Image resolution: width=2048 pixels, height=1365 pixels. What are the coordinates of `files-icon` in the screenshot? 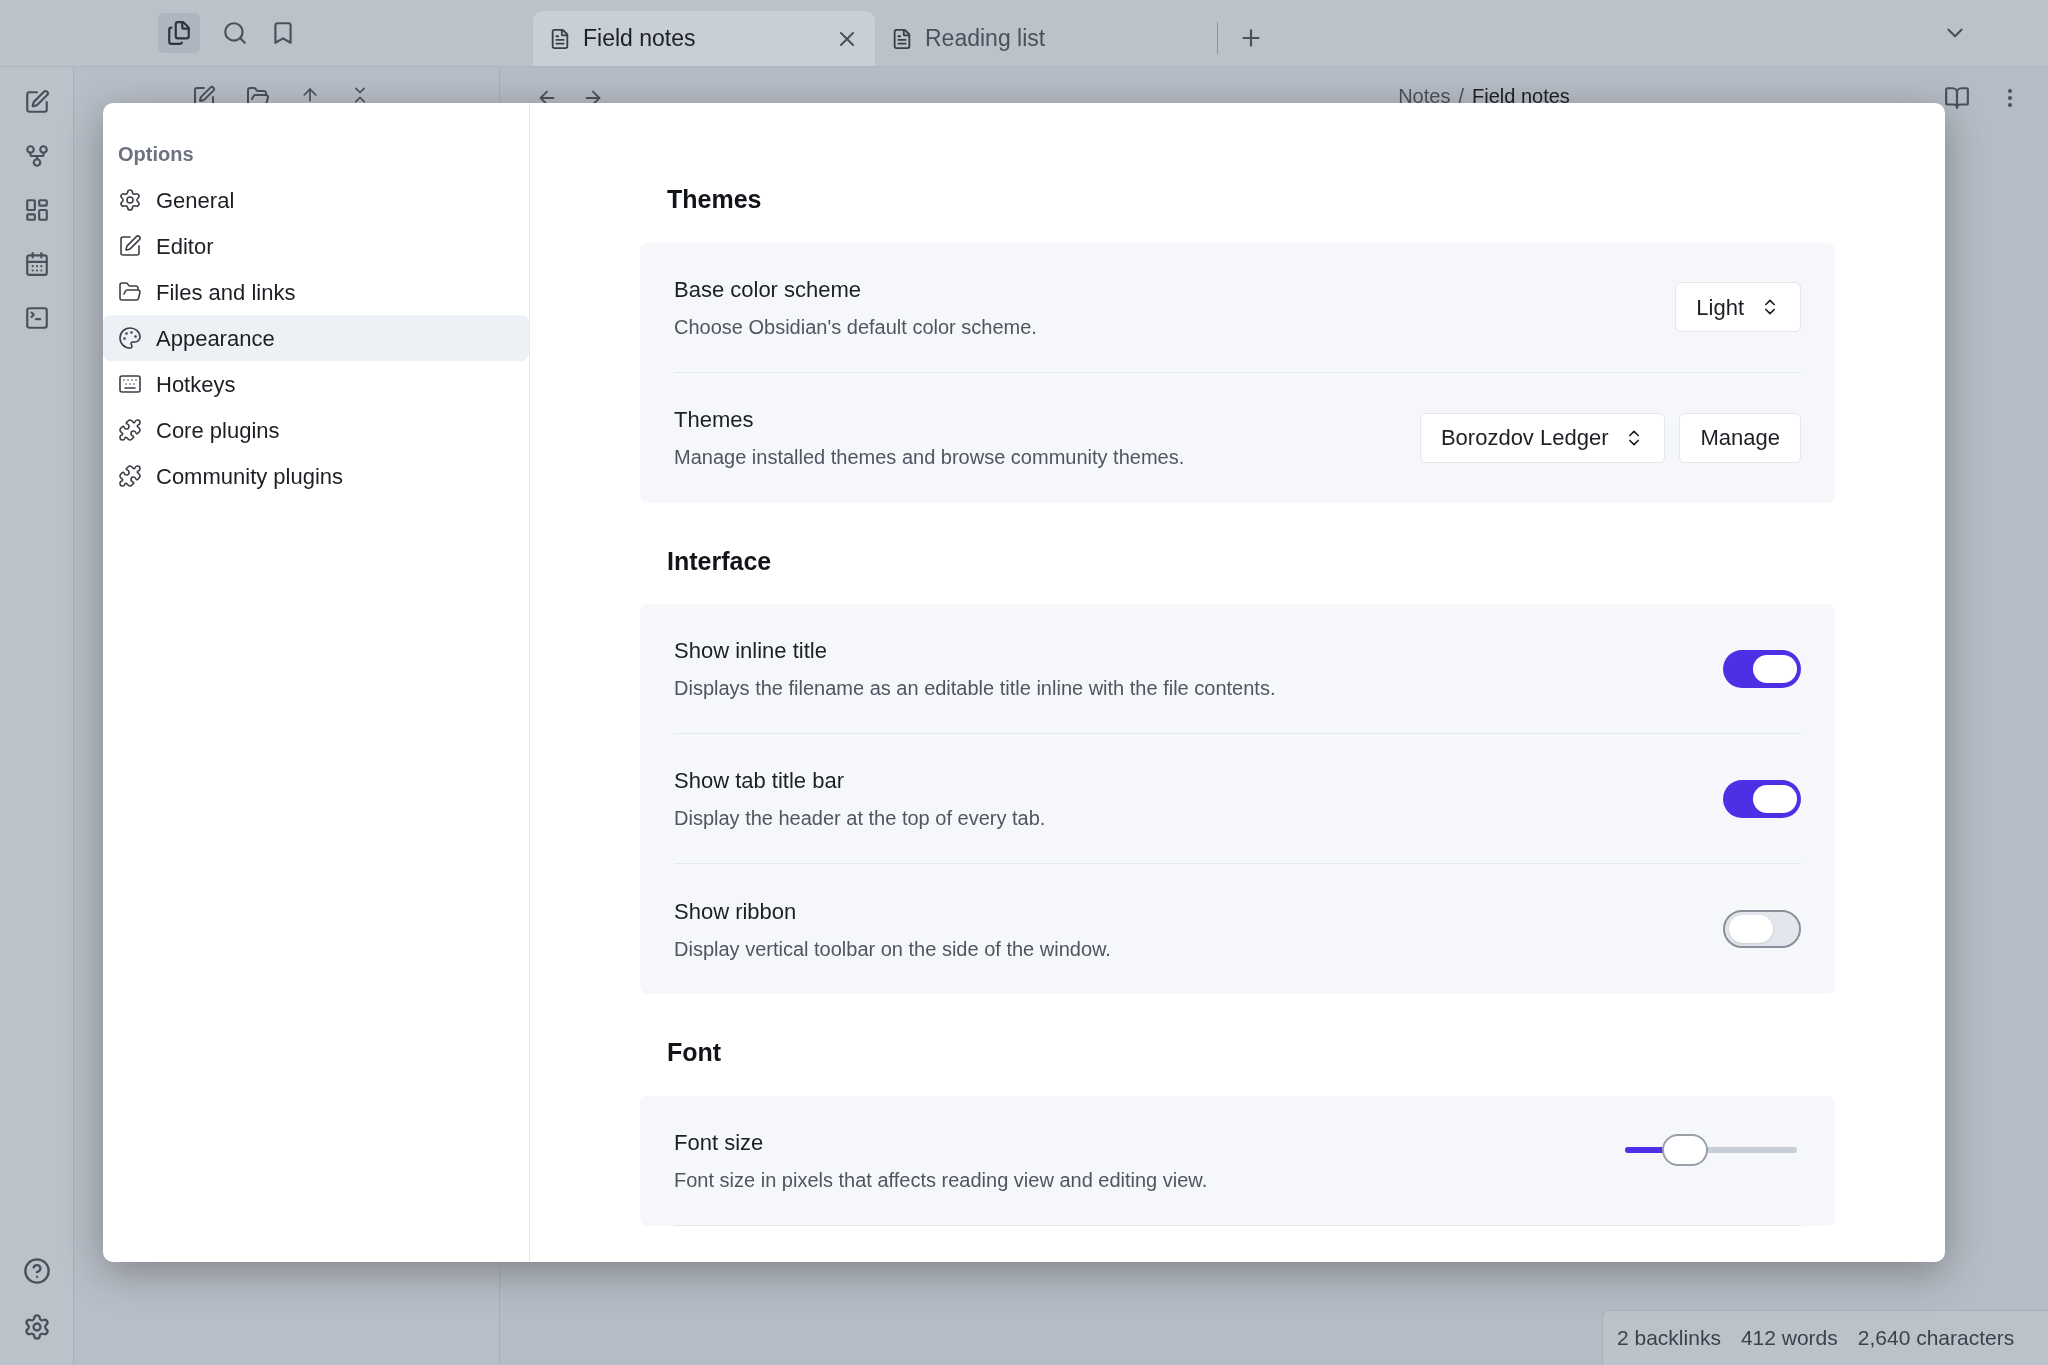 It's located at (179, 33).